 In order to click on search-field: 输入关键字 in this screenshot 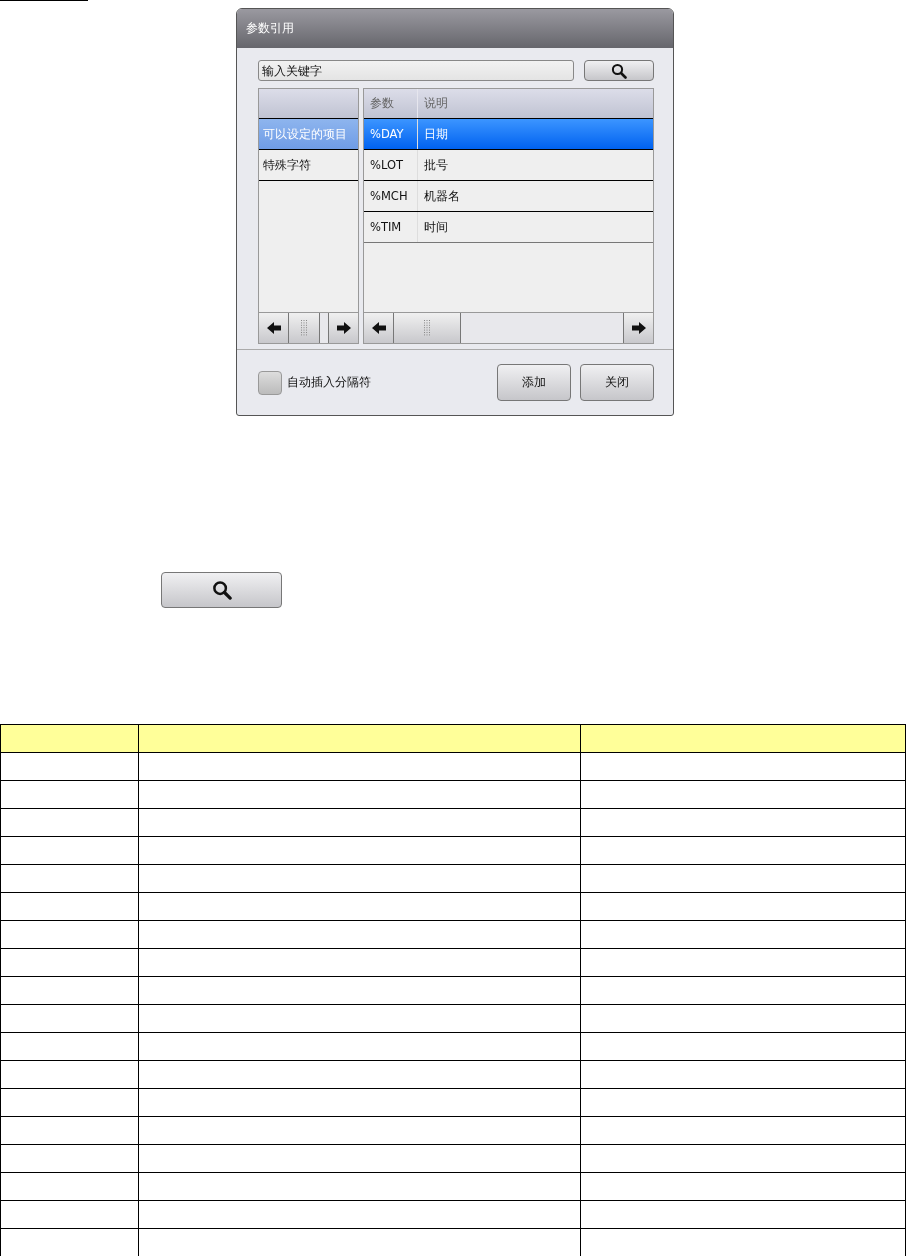, I will do `click(416, 70)`.